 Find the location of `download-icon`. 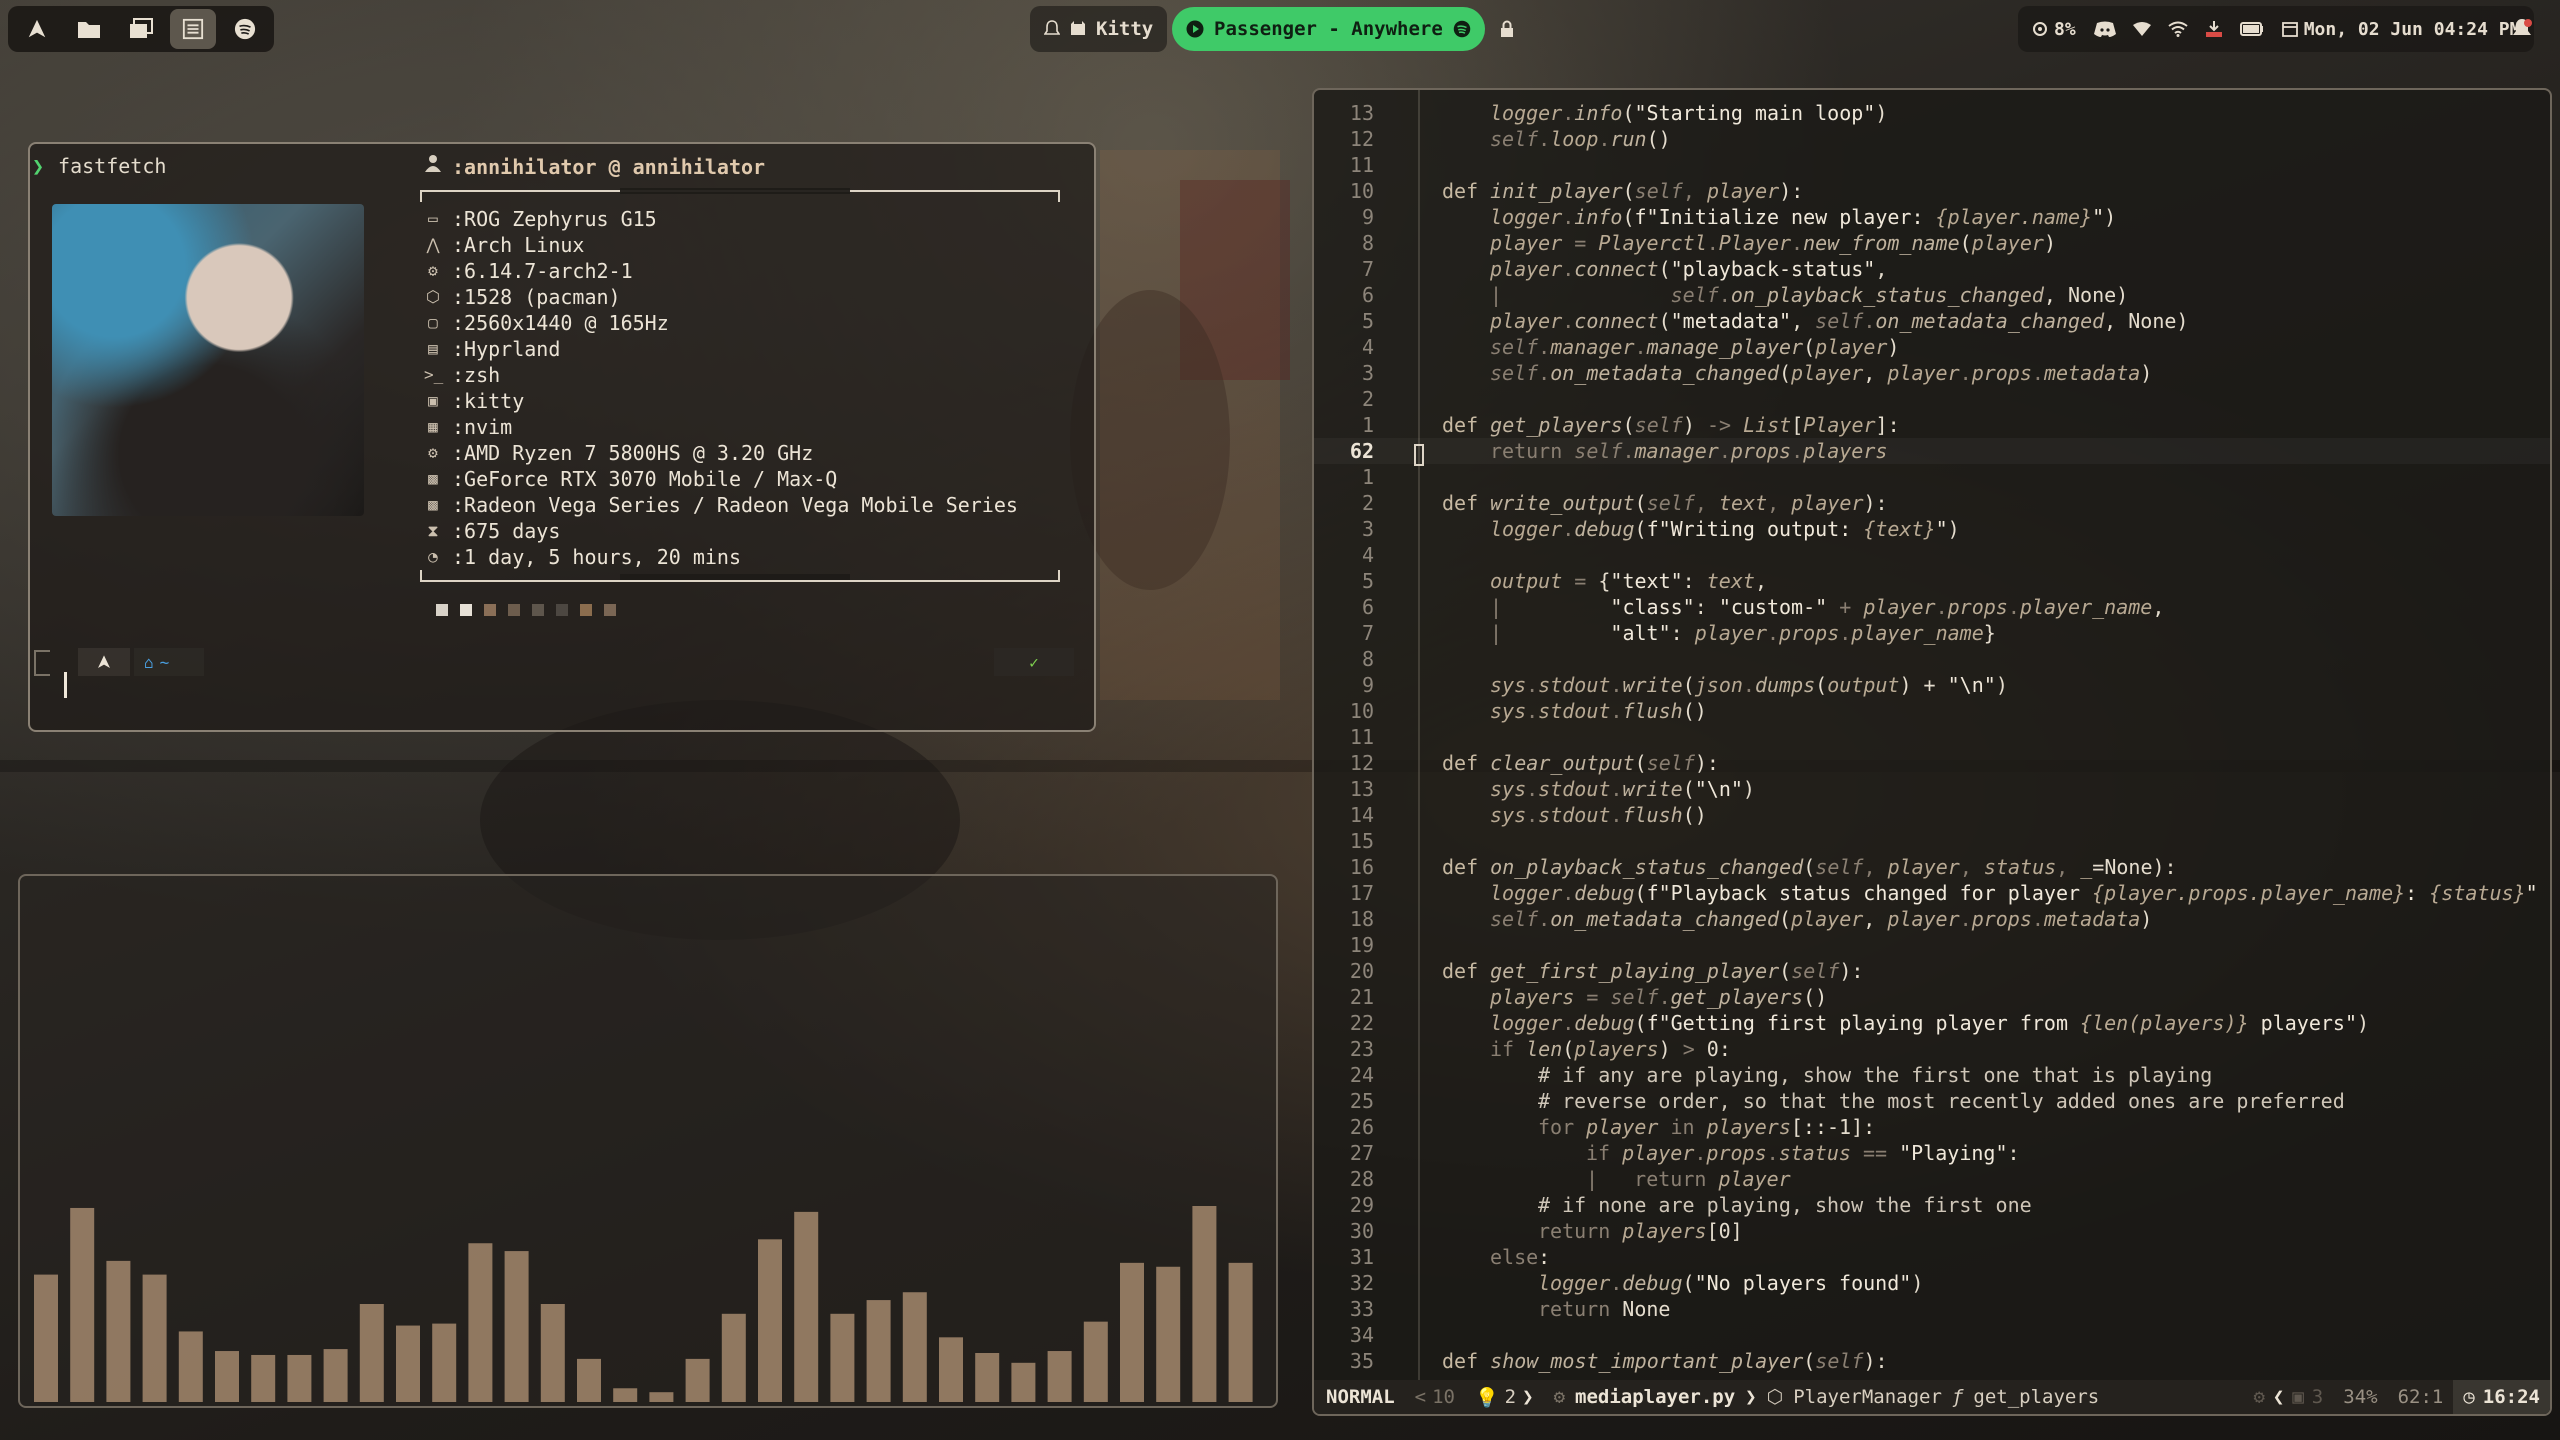

download-icon is located at coordinates (2214, 29).